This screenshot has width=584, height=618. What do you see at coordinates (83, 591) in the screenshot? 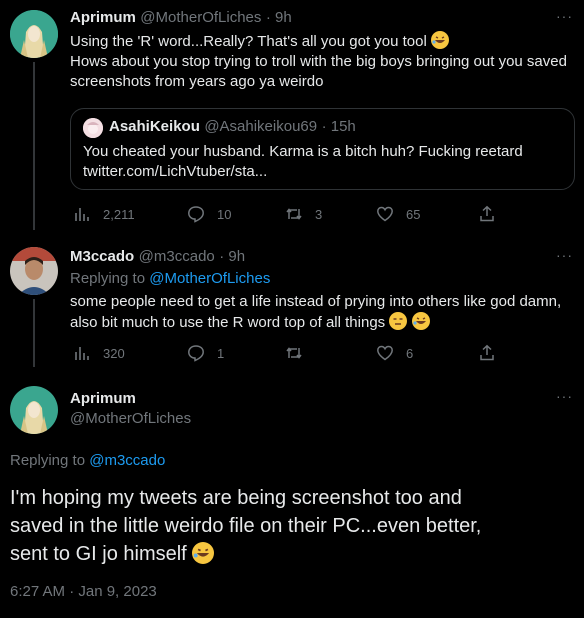
I see `post-timestamp: 6:27 AM · Jan 9, 2023` at bounding box center [83, 591].